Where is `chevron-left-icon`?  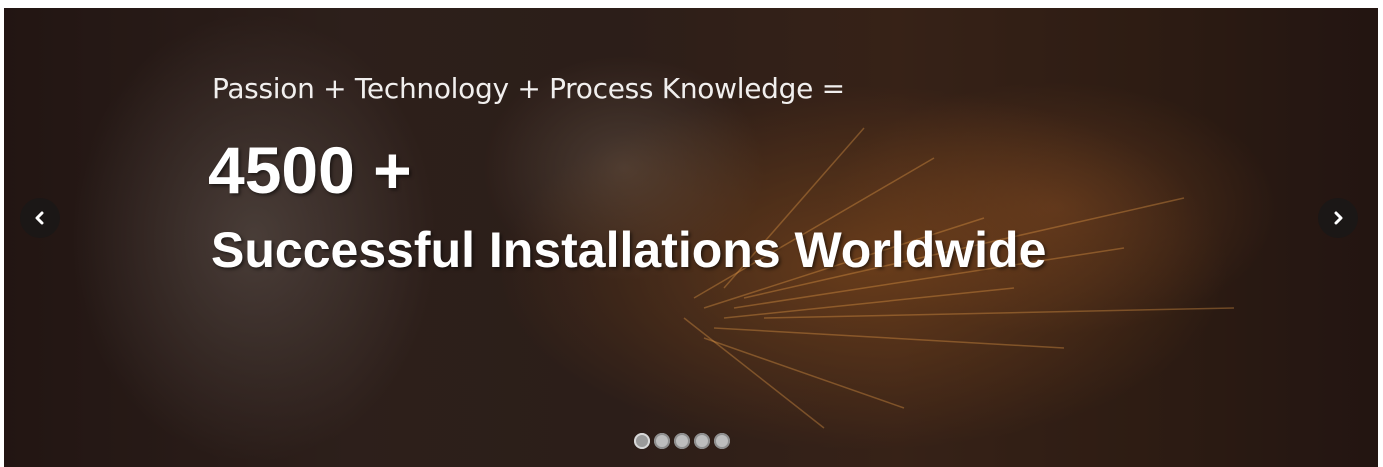 chevron-left-icon is located at coordinates (40, 218).